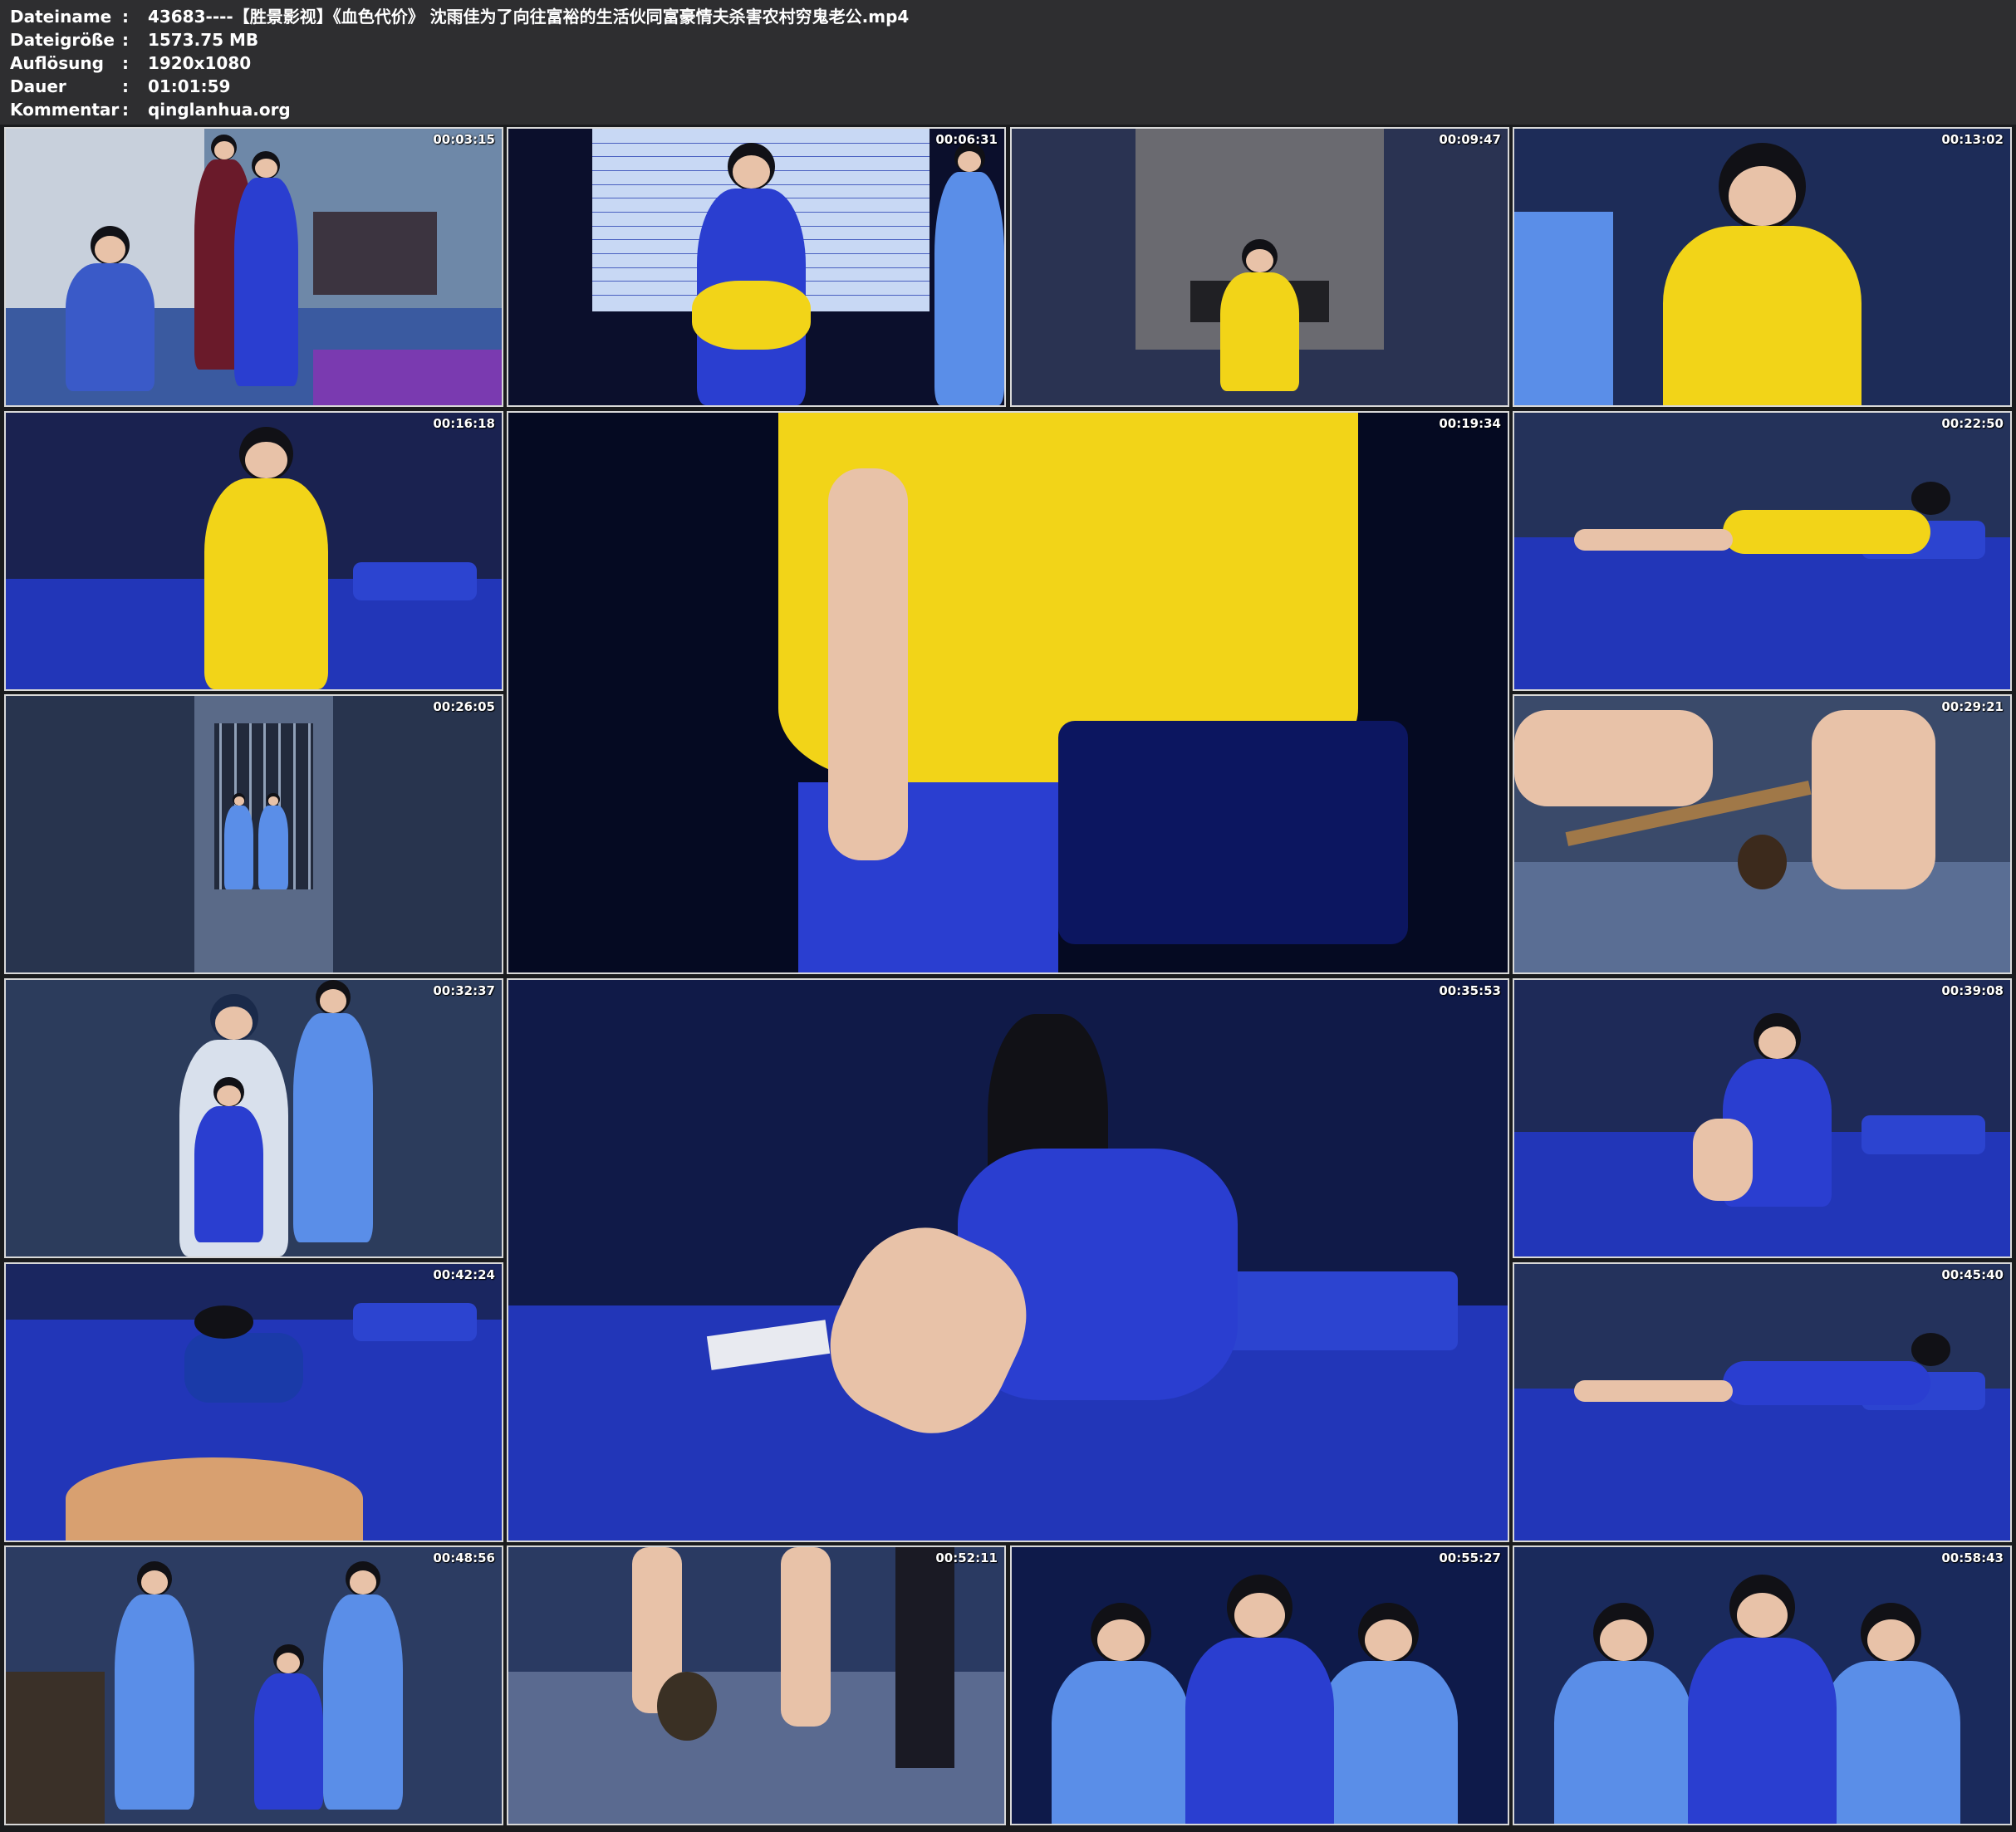 The image size is (2016, 1832). I want to click on video-thumbnail: 00:52:11, so click(756, 1685).